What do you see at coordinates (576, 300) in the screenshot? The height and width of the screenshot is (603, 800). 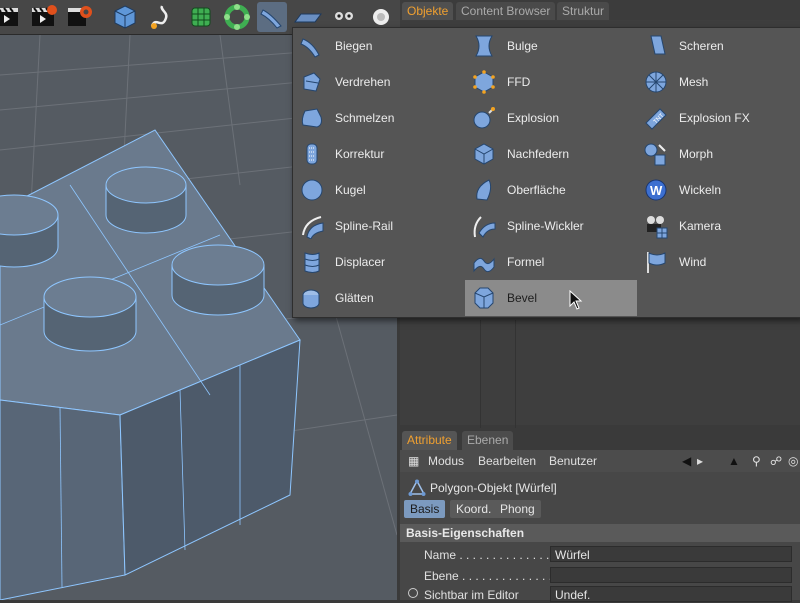 I see `mouse-cursor-icon` at bounding box center [576, 300].